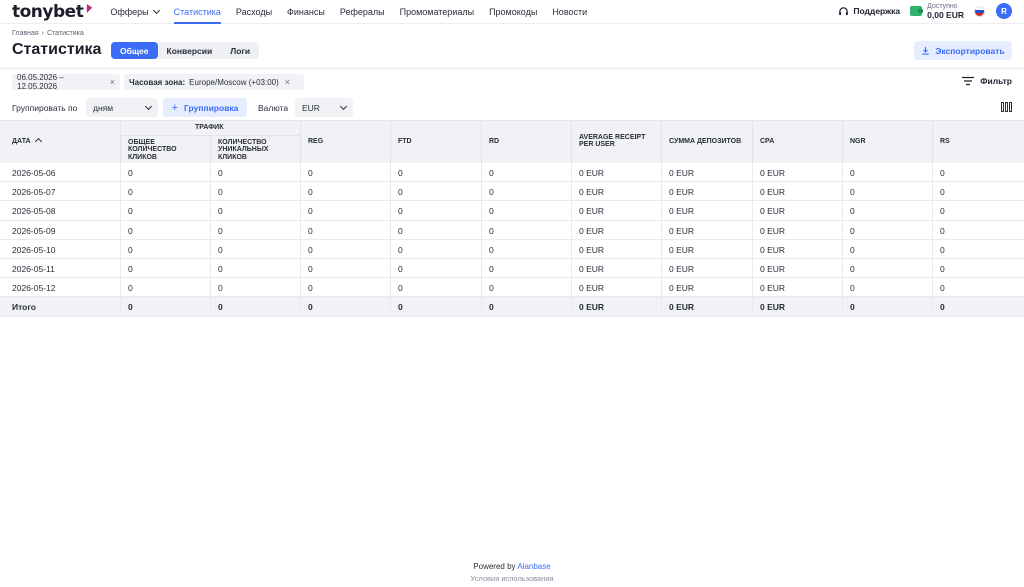  I want to click on col-ngr-header: NGR, so click(858, 141).